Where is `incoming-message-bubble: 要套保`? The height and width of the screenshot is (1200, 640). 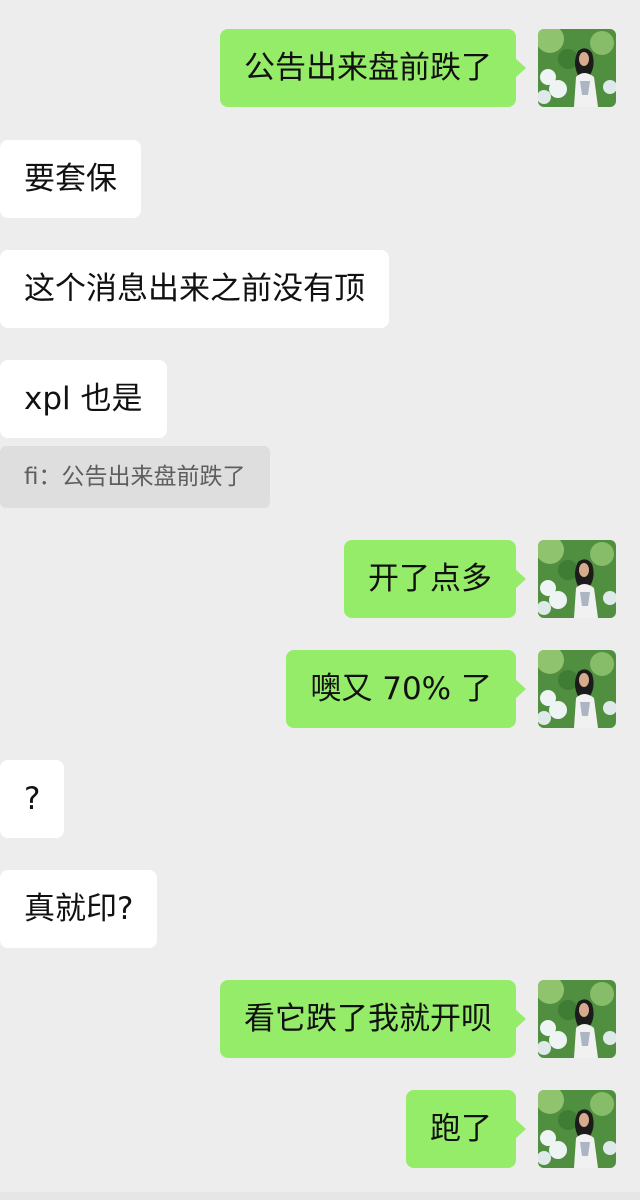 incoming-message-bubble: 要套保 is located at coordinates (70, 179).